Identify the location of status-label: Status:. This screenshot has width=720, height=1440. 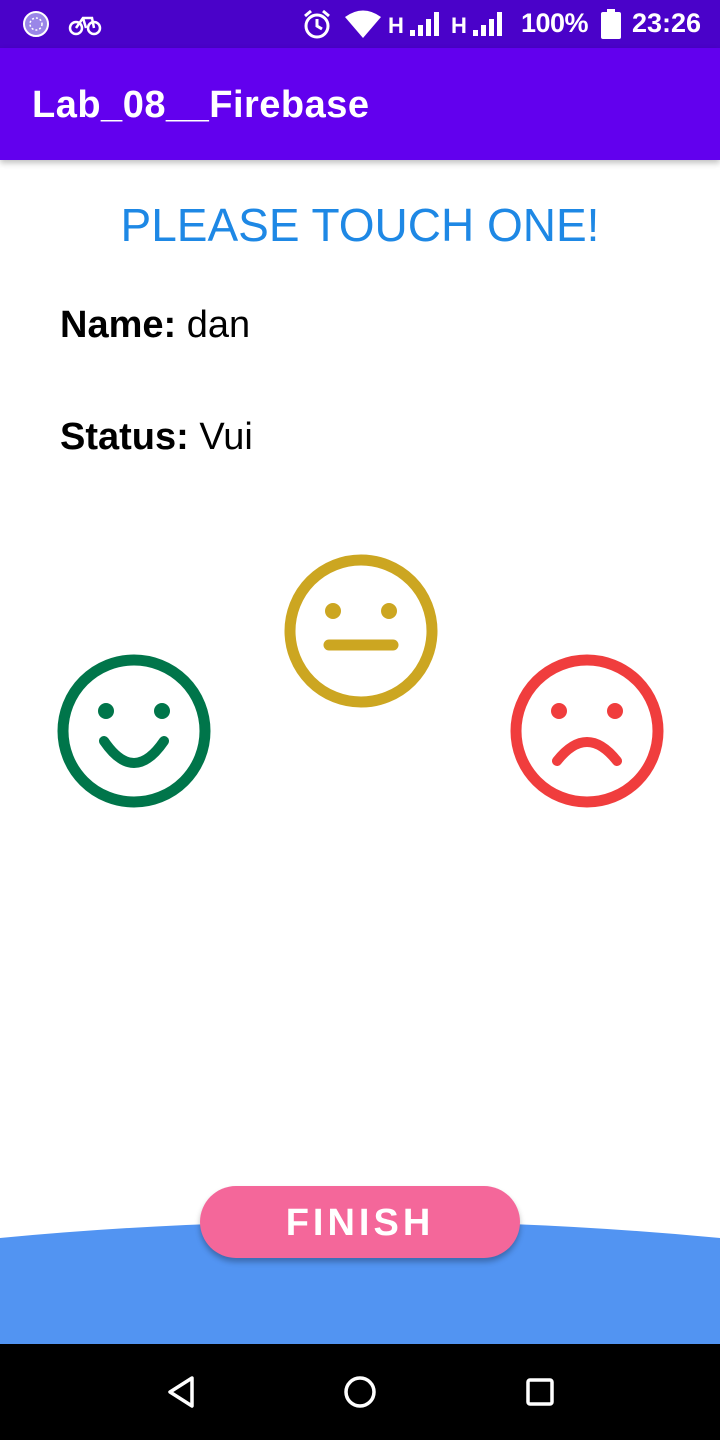
(124, 437).